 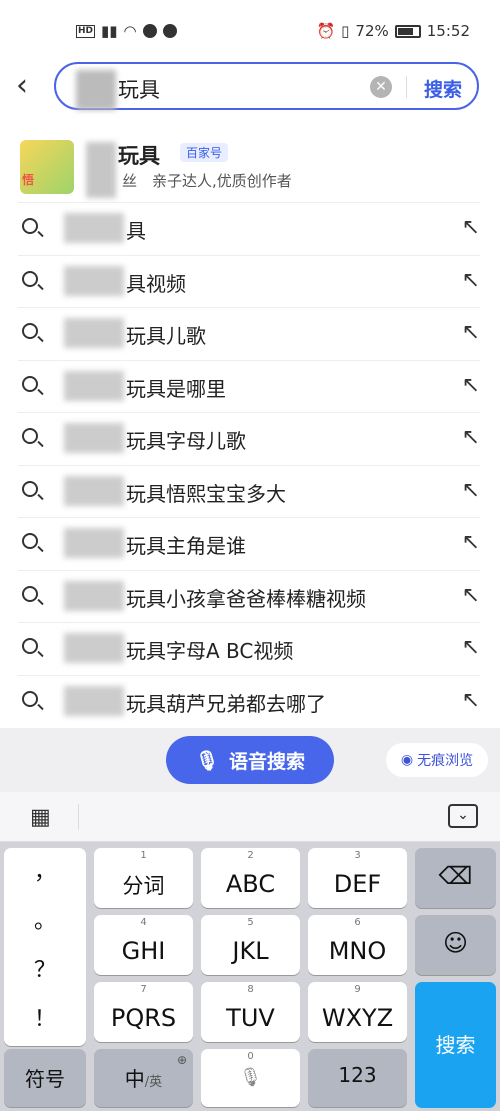 What do you see at coordinates (45, 921) in the screenshot?
I see `punct-key: 。` at bounding box center [45, 921].